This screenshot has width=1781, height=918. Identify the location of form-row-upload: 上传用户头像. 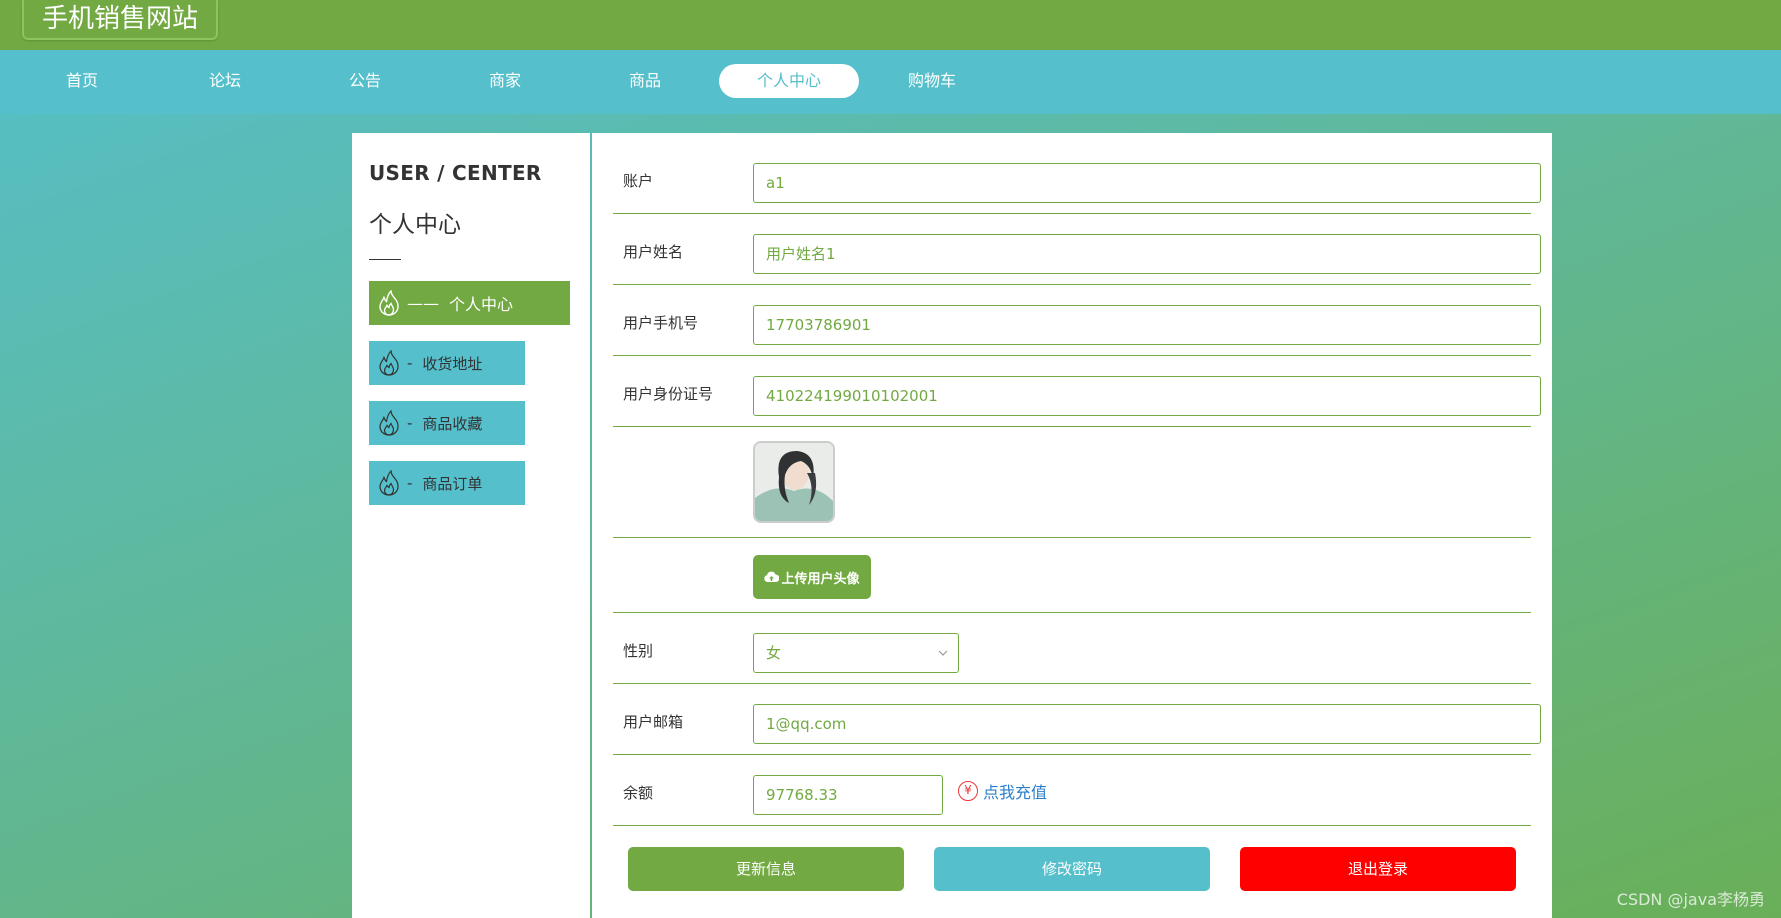
(1072, 575).